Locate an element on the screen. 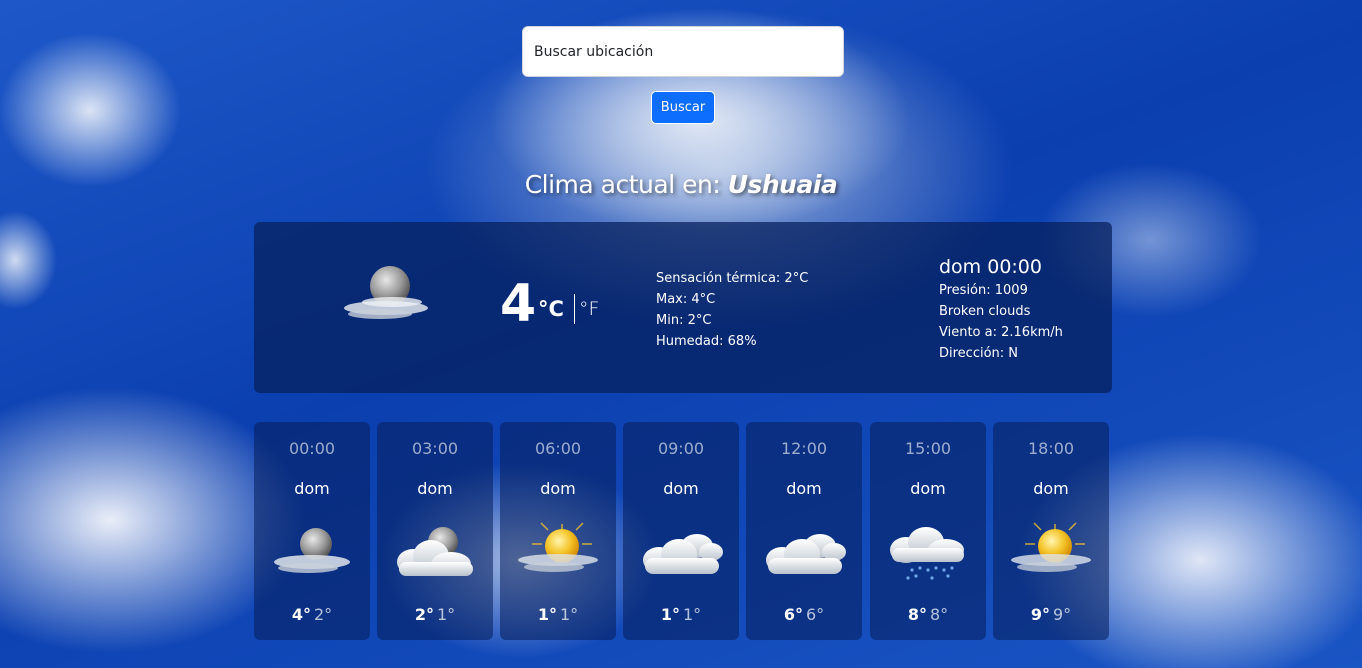 This screenshot has width=1362, height=668. wind-direction: Dirección: N is located at coordinates (979, 353).